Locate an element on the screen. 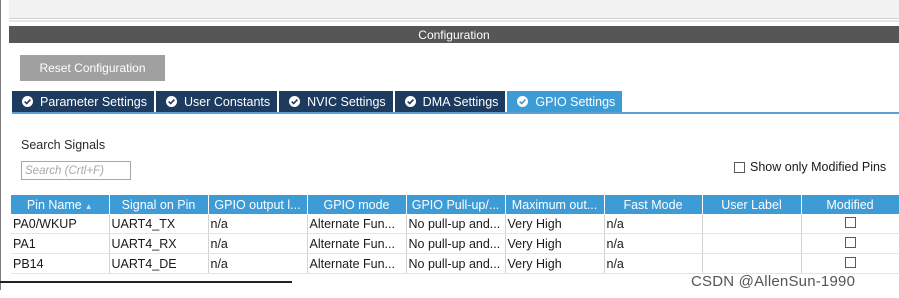 Image resolution: width=899 pixels, height=298 pixels. tab-underline is located at coordinates (455, 113).